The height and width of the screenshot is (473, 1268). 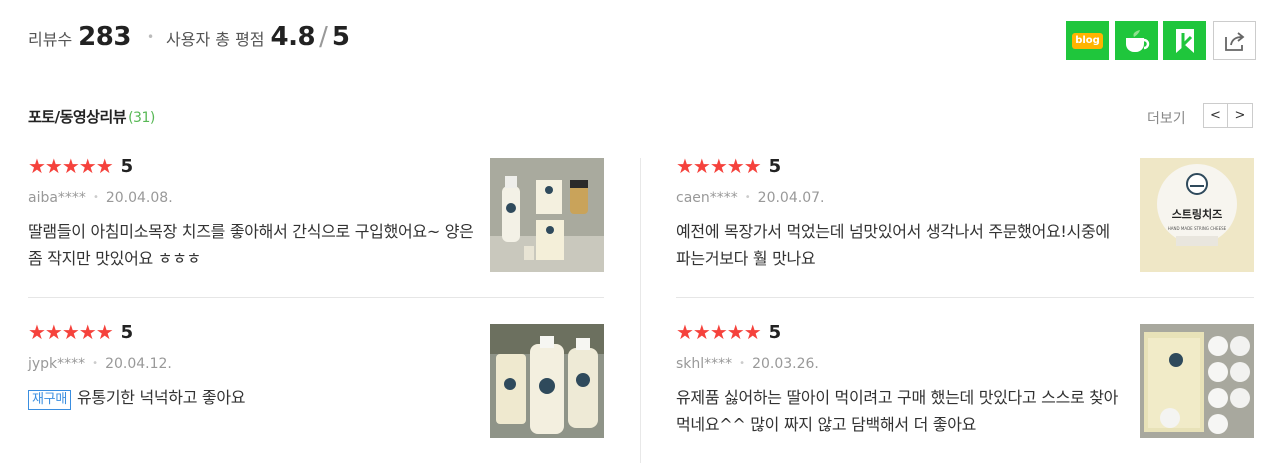 I want to click on review-meta: caen**** • 20.04.07., so click(x=750, y=198).